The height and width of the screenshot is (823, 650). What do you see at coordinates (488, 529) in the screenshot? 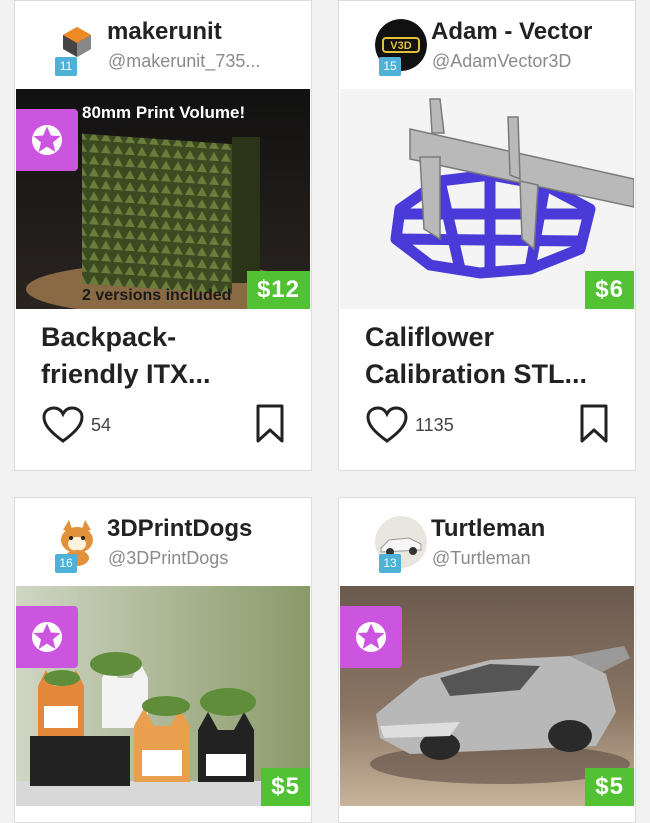
I see `author-name: Turtleman` at bounding box center [488, 529].